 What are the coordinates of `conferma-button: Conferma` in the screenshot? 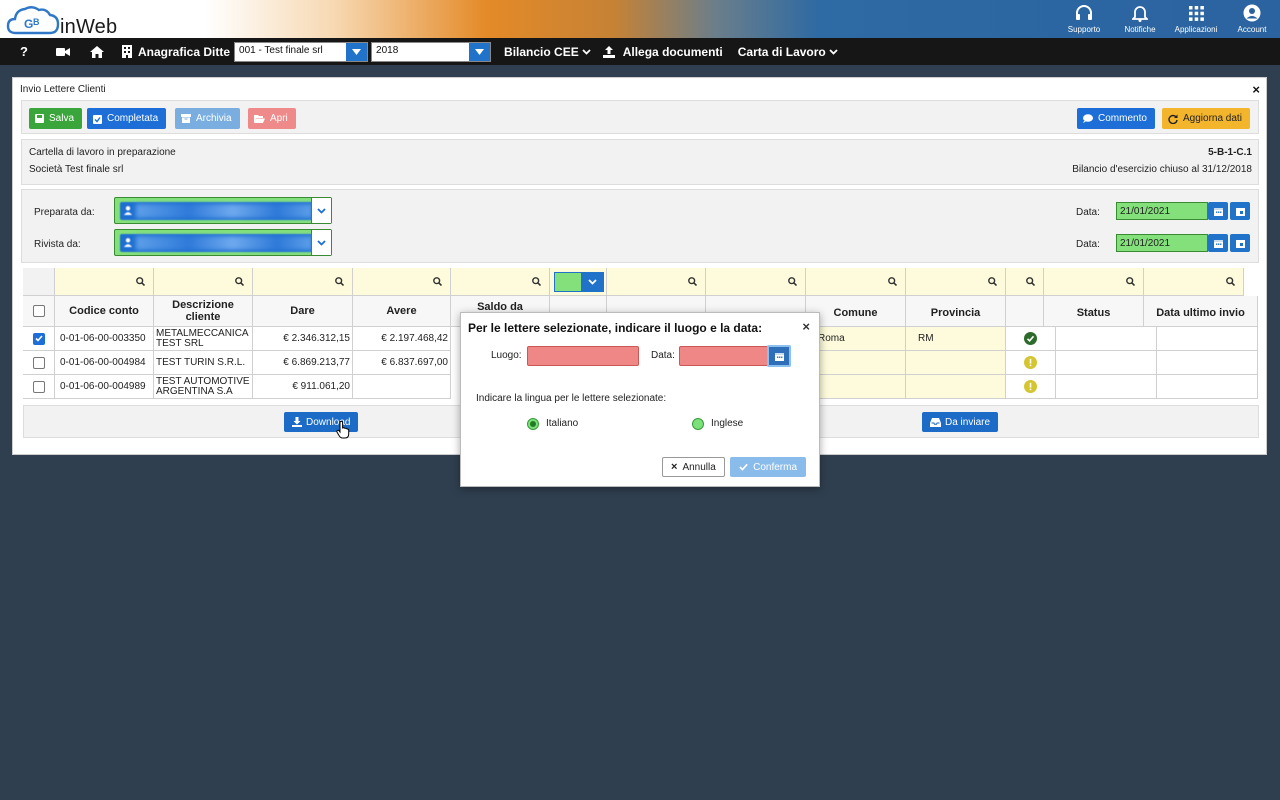 It's located at (768, 467).